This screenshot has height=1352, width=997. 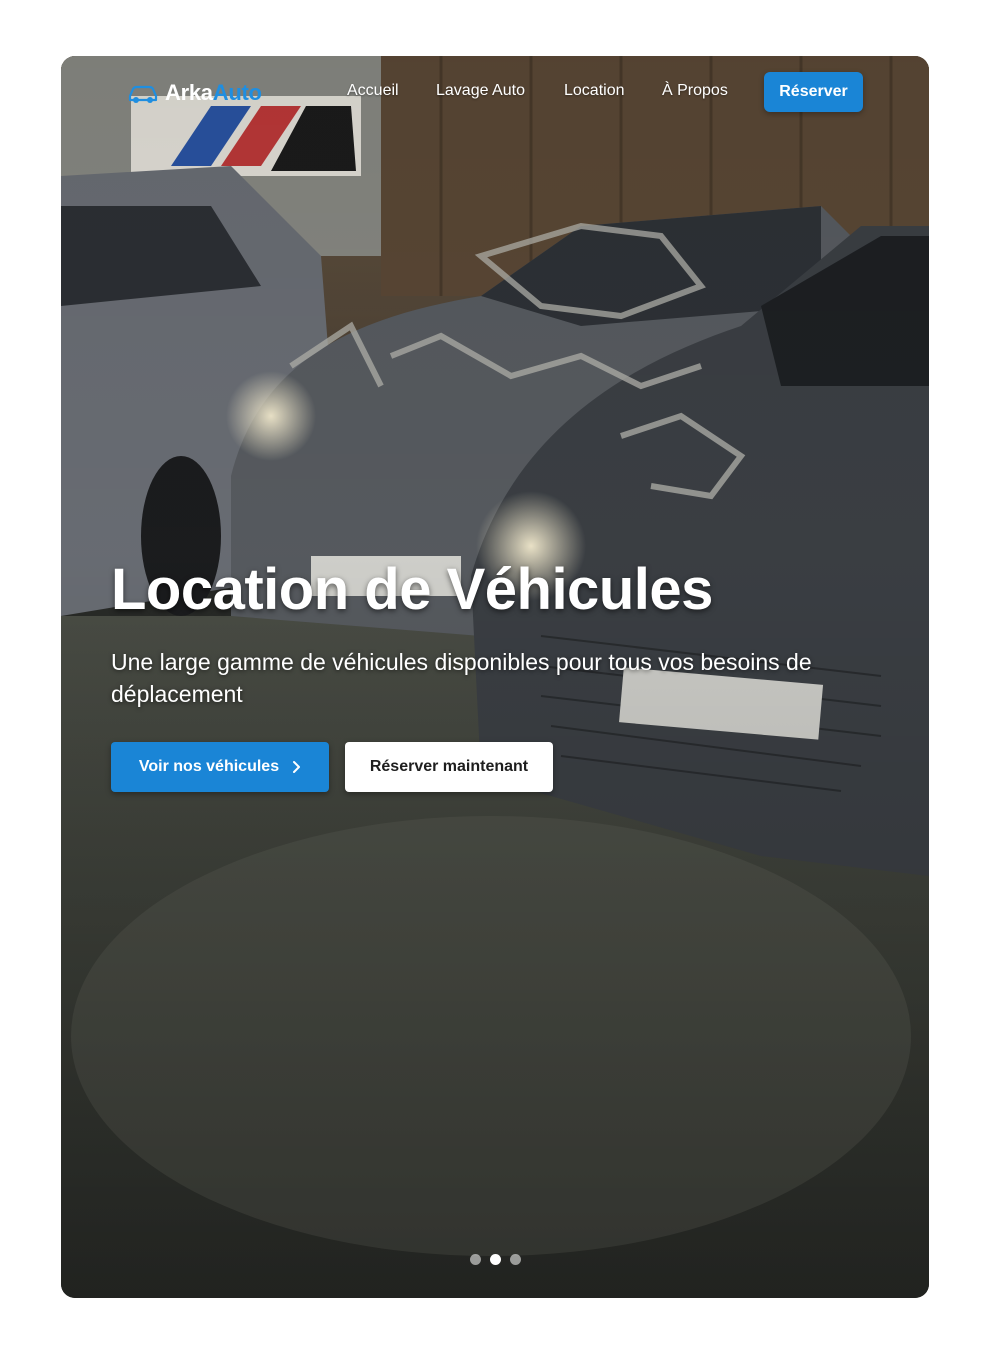 I want to click on brand-logo: ArkaAuto, so click(x=194, y=93).